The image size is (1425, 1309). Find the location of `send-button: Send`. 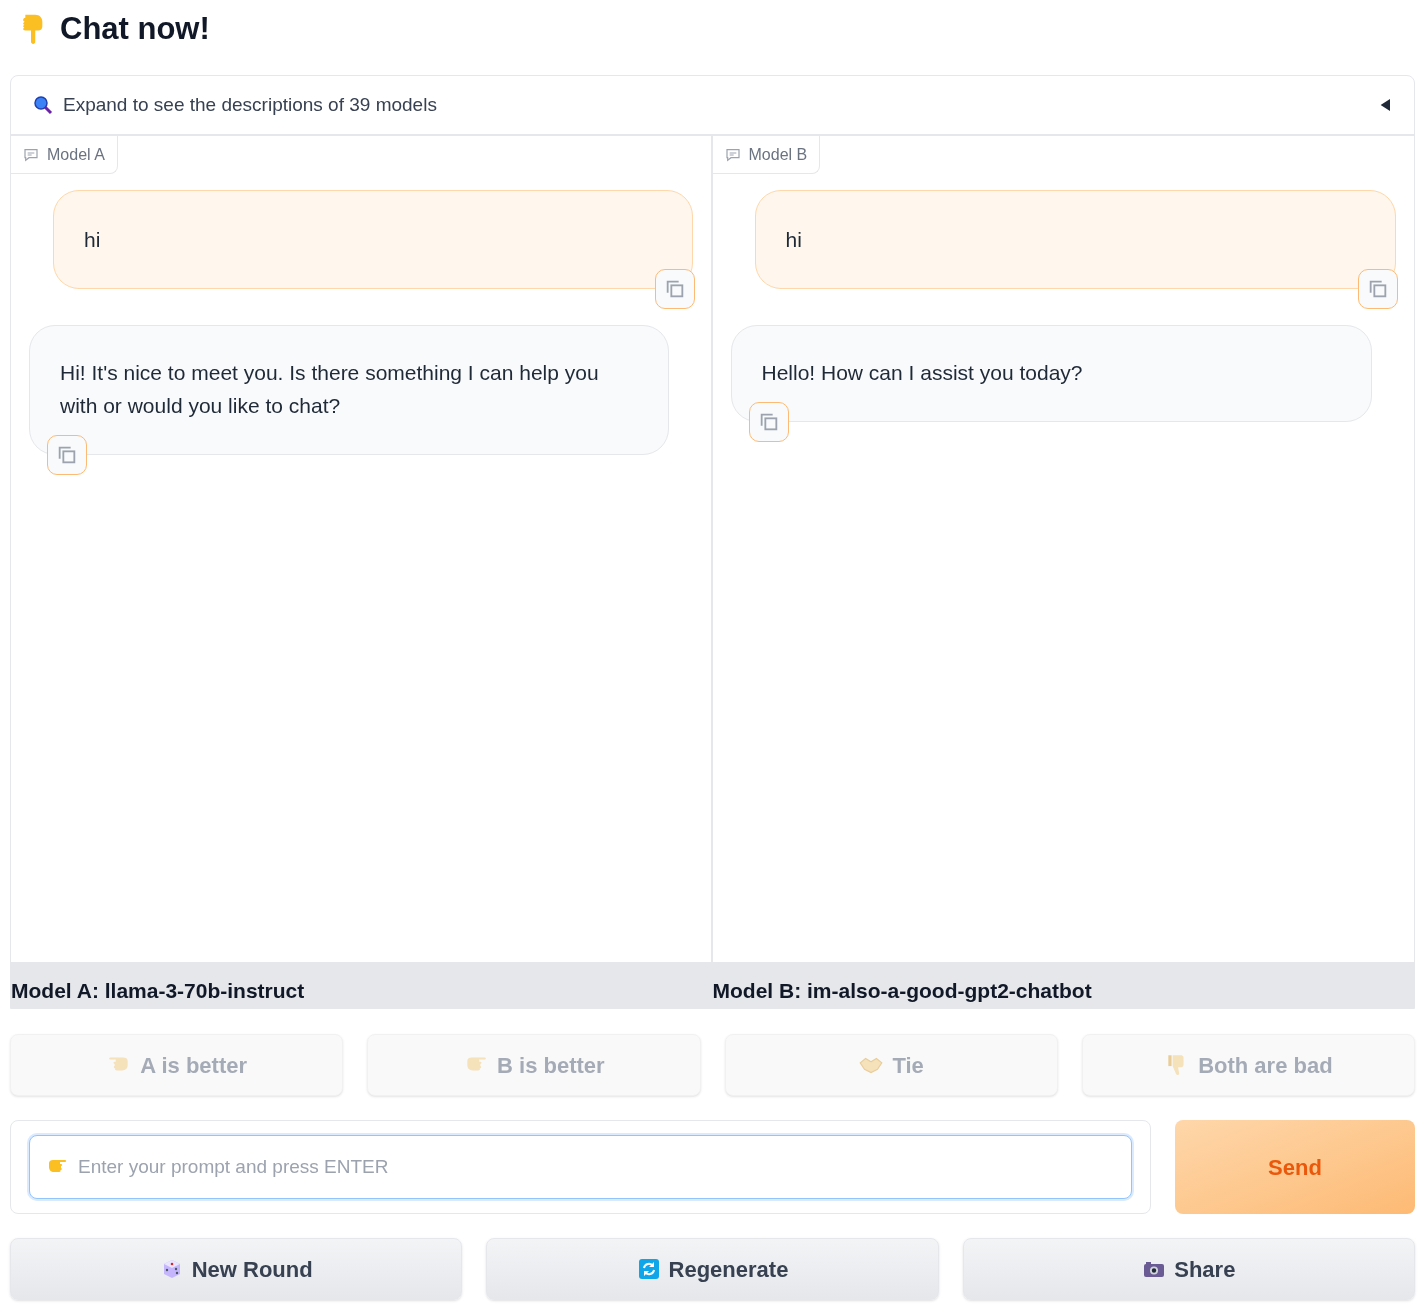

send-button: Send is located at coordinates (1295, 1167).